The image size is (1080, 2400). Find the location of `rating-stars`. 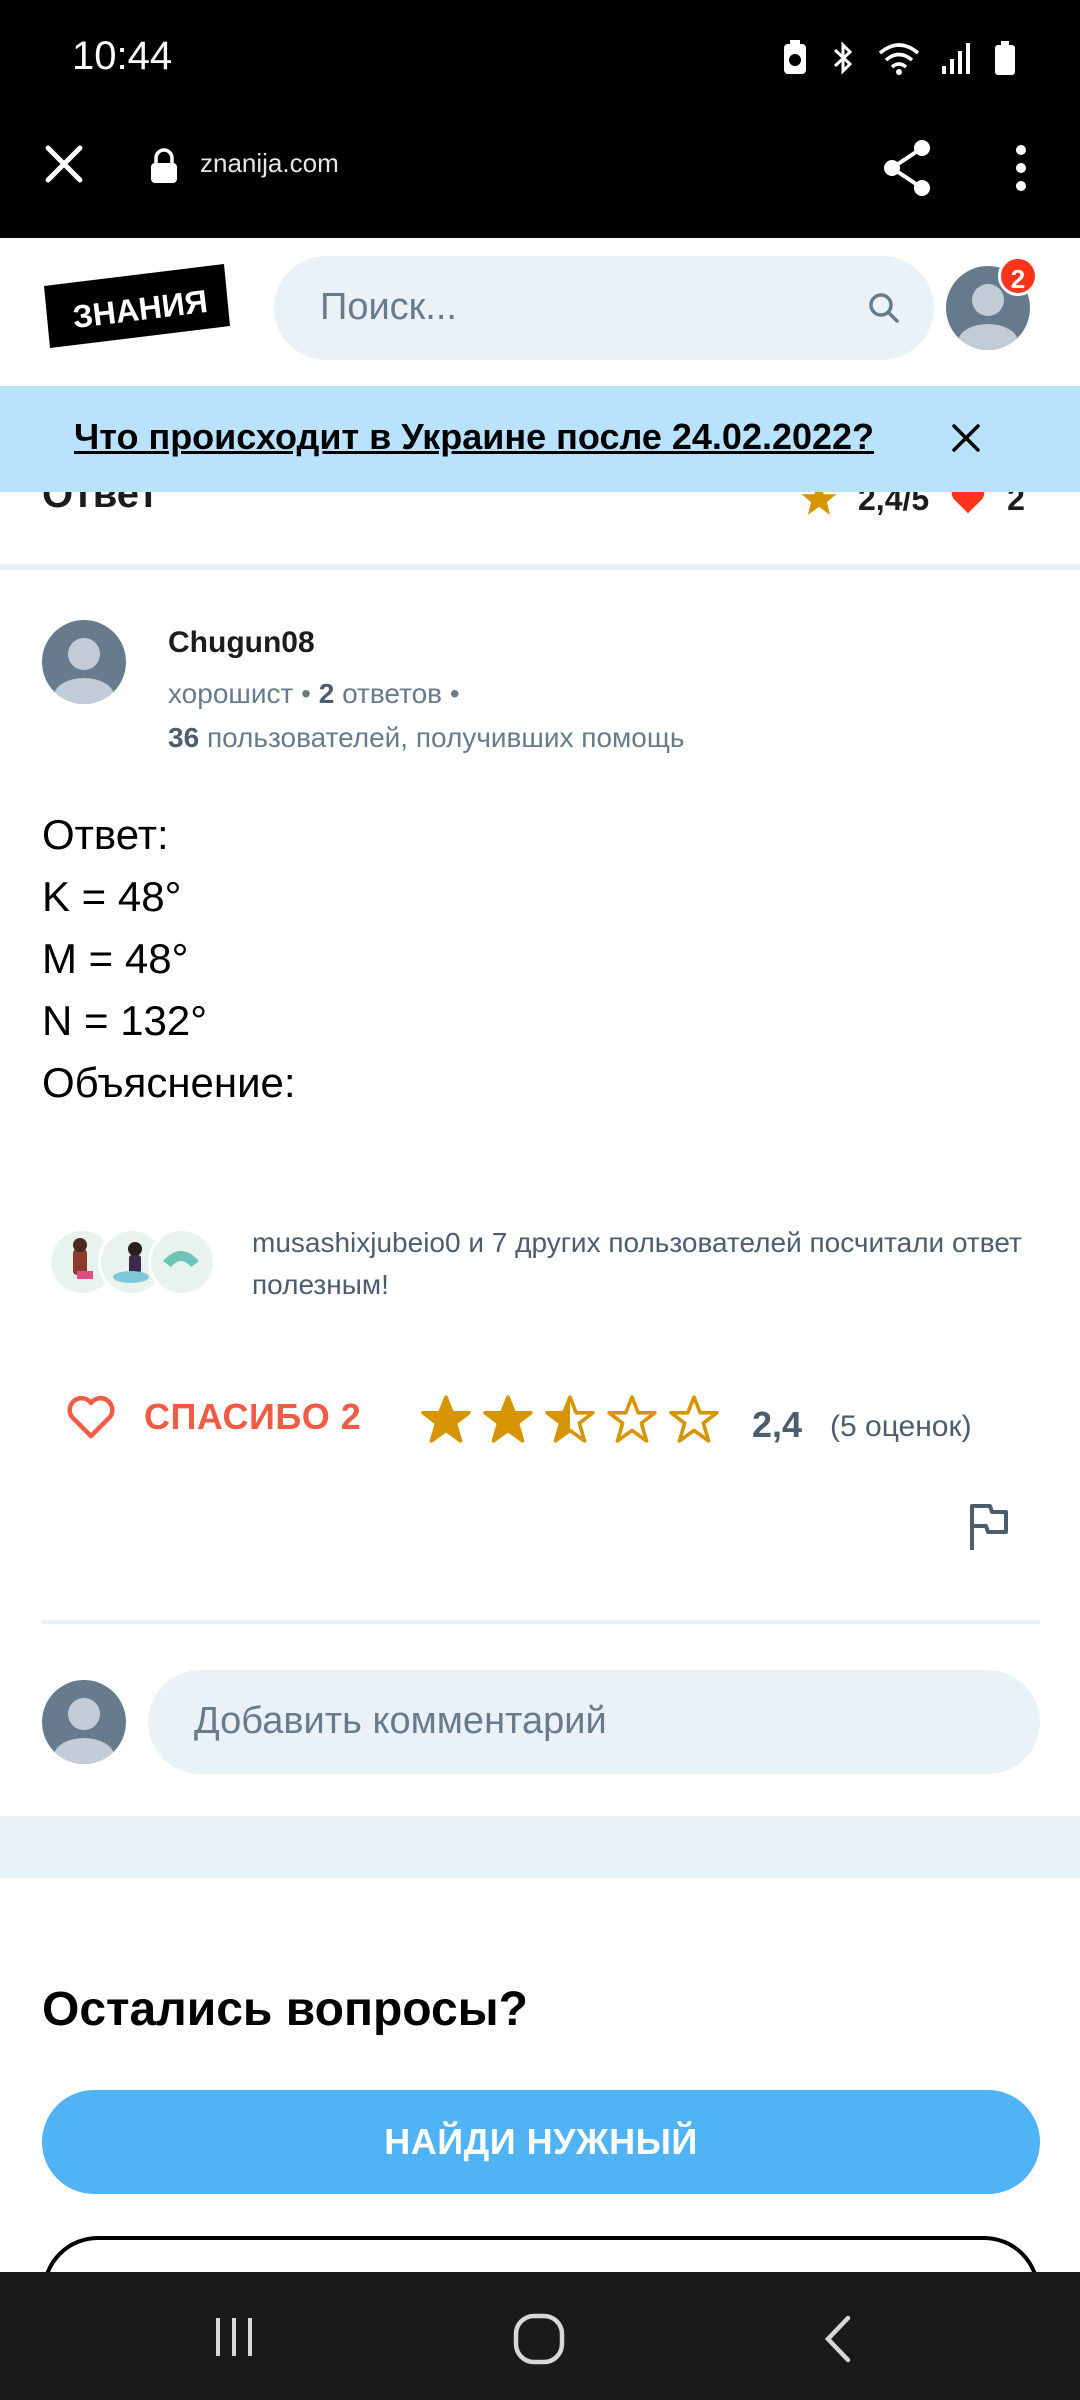

rating-stars is located at coordinates (570, 1421).